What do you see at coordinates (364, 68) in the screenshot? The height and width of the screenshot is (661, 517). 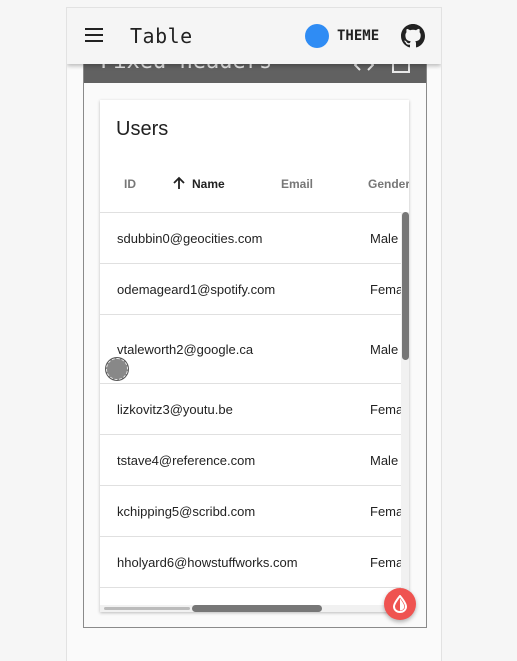 I see `code-icon` at bounding box center [364, 68].